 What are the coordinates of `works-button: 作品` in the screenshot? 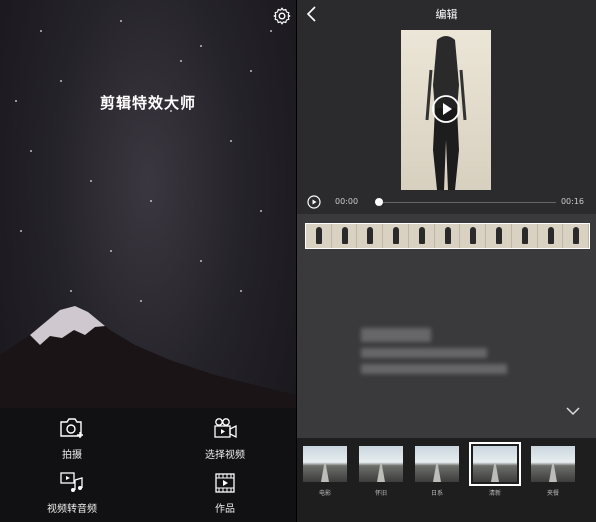 It's located at (225, 492).